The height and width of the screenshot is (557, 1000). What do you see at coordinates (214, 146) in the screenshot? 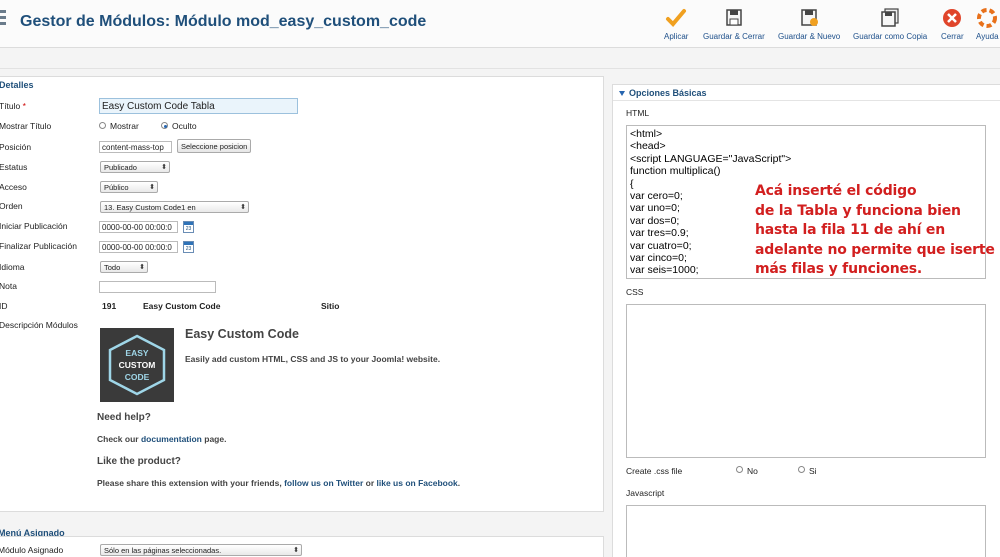
I see `select-position-button: Seleccione posicion` at bounding box center [214, 146].